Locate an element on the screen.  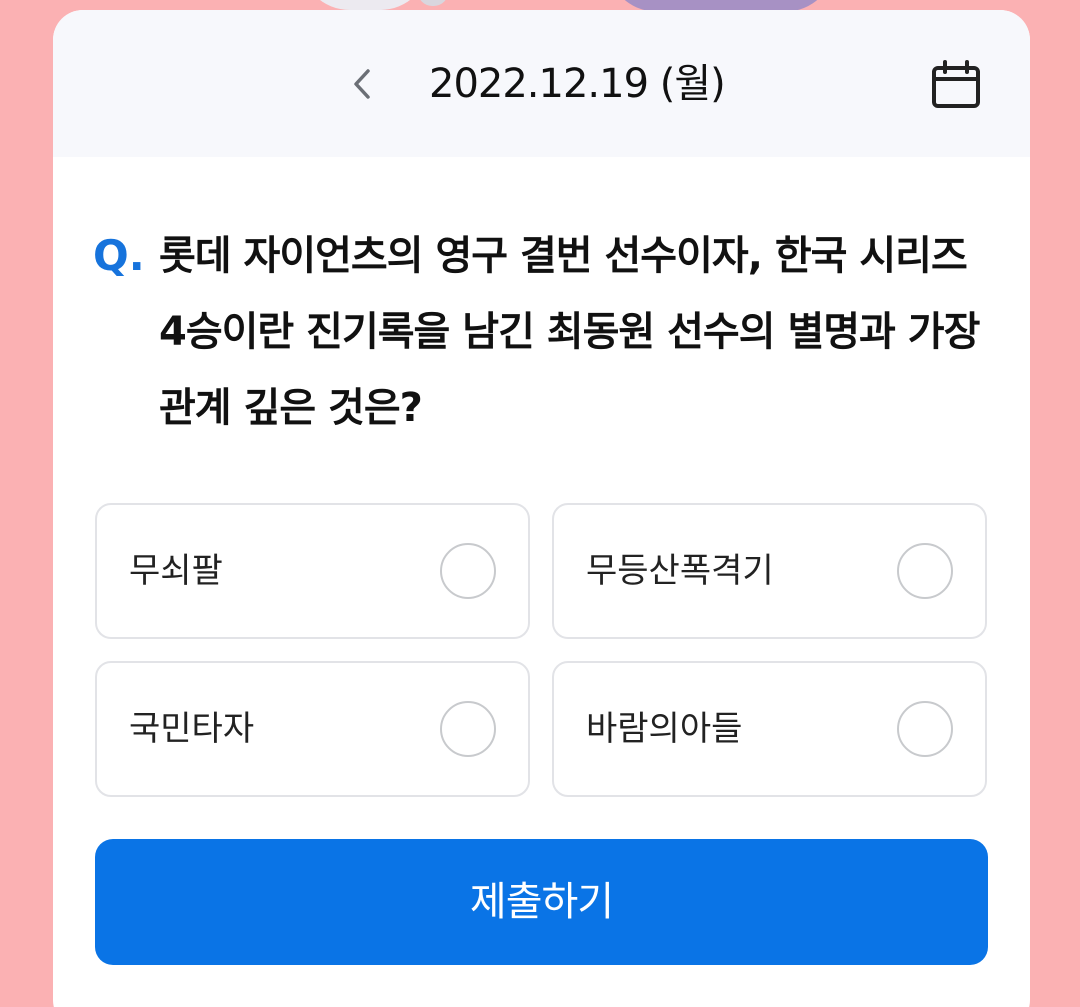
answer-option-4: 바람의아들 is located at coordinates (769, 729).